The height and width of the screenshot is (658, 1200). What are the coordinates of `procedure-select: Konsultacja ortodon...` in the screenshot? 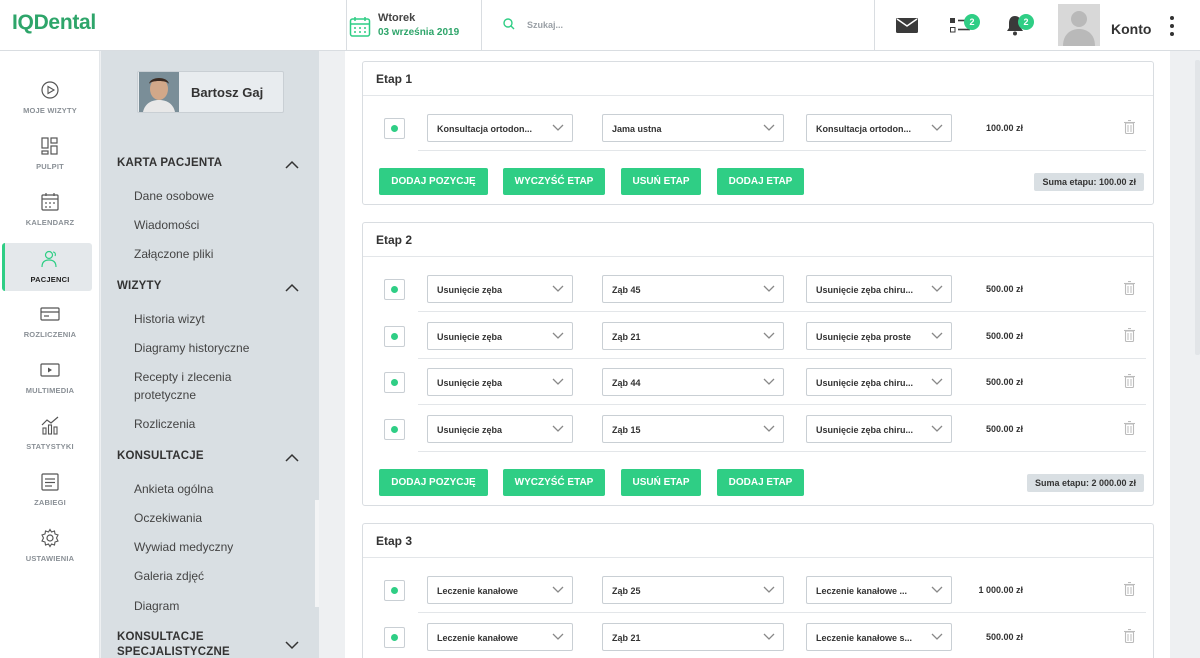 It's located at (879, 128).